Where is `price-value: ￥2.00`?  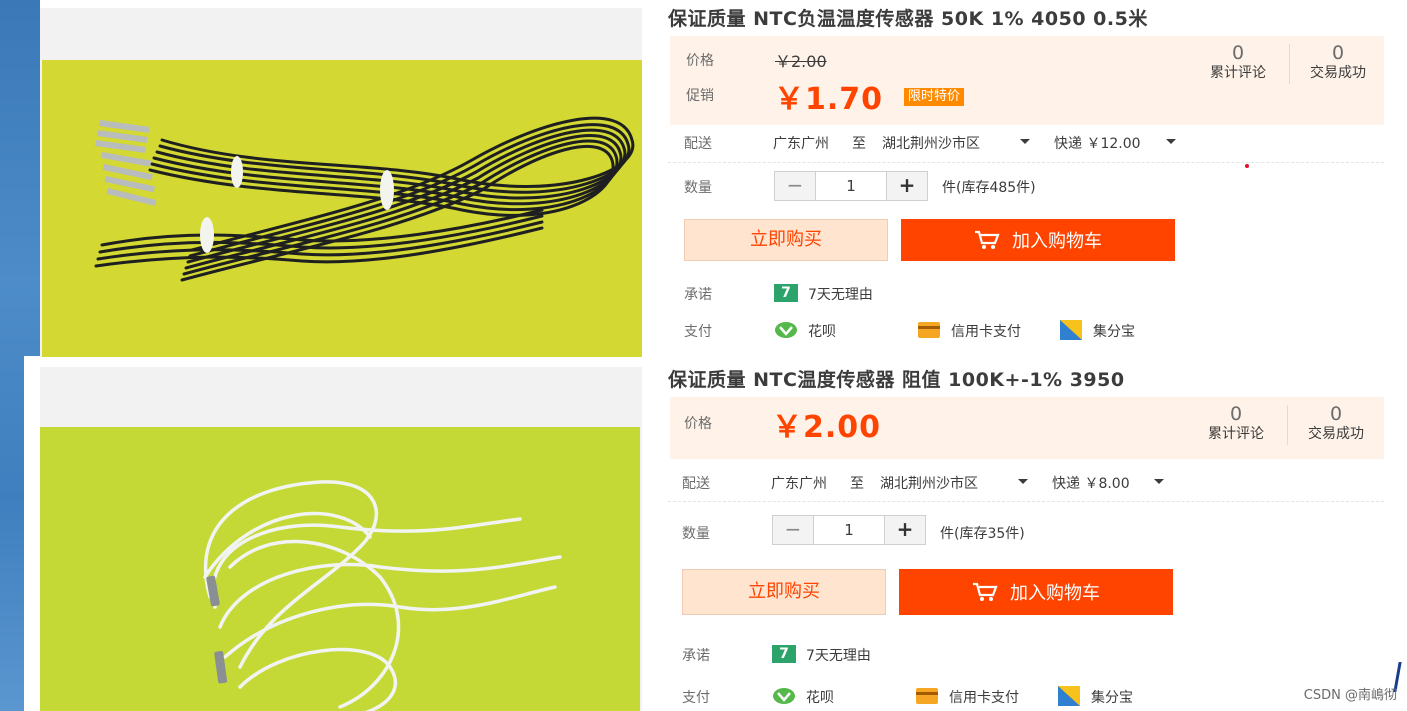
price-value: ￥2.00 is located at coordinates (827, 427).